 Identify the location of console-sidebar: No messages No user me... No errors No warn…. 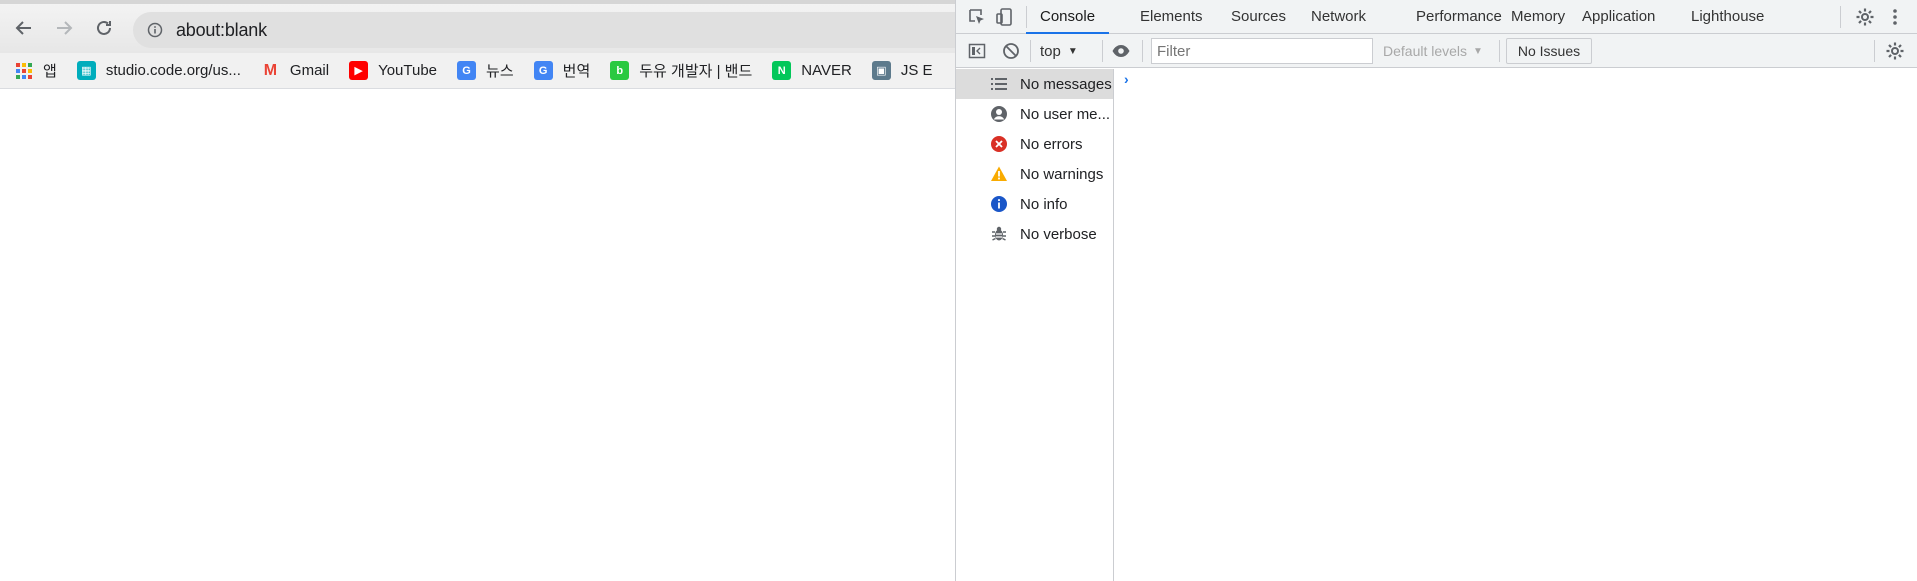
(1035, 325).